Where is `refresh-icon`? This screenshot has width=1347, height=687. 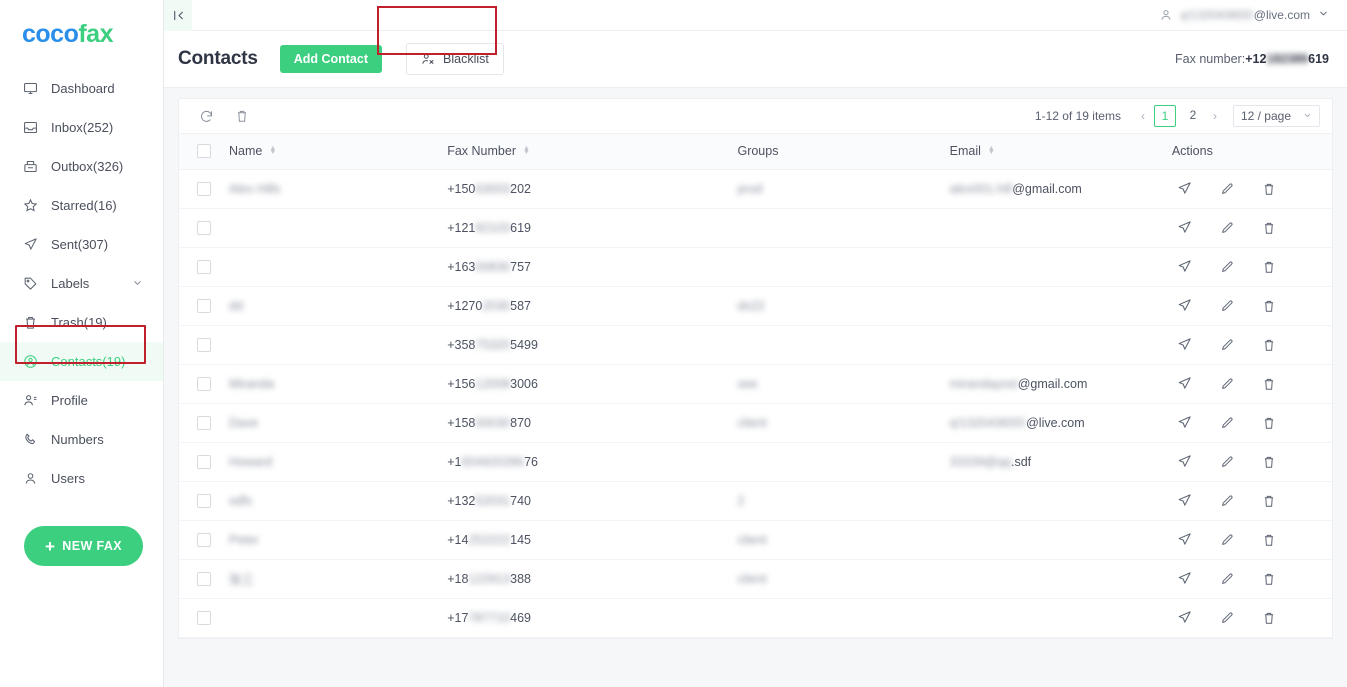
refresh-icon is located at coordinates (206, 116).